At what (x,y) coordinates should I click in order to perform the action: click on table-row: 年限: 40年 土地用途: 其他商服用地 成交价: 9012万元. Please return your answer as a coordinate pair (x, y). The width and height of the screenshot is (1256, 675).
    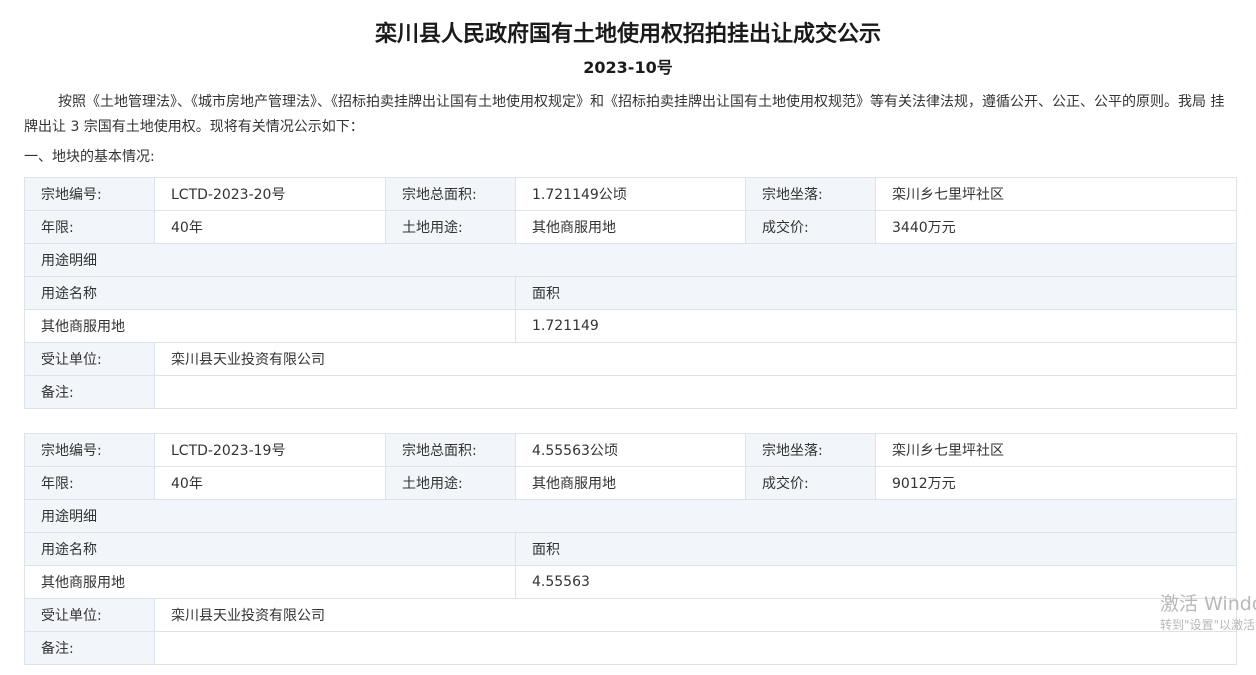
    Looking at the image, I should click on (630, 483).